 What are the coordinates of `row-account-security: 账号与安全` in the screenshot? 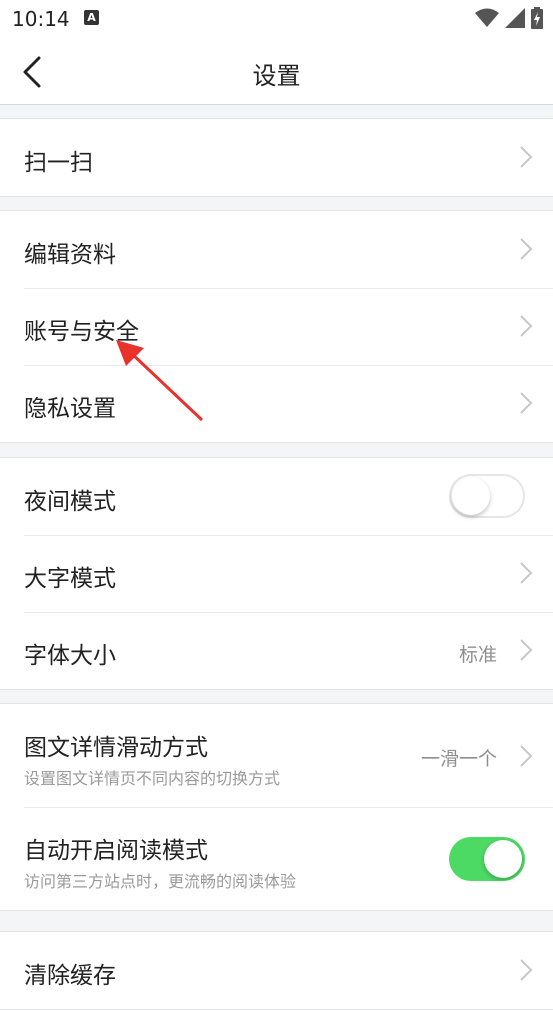 It's located at (276, 326).